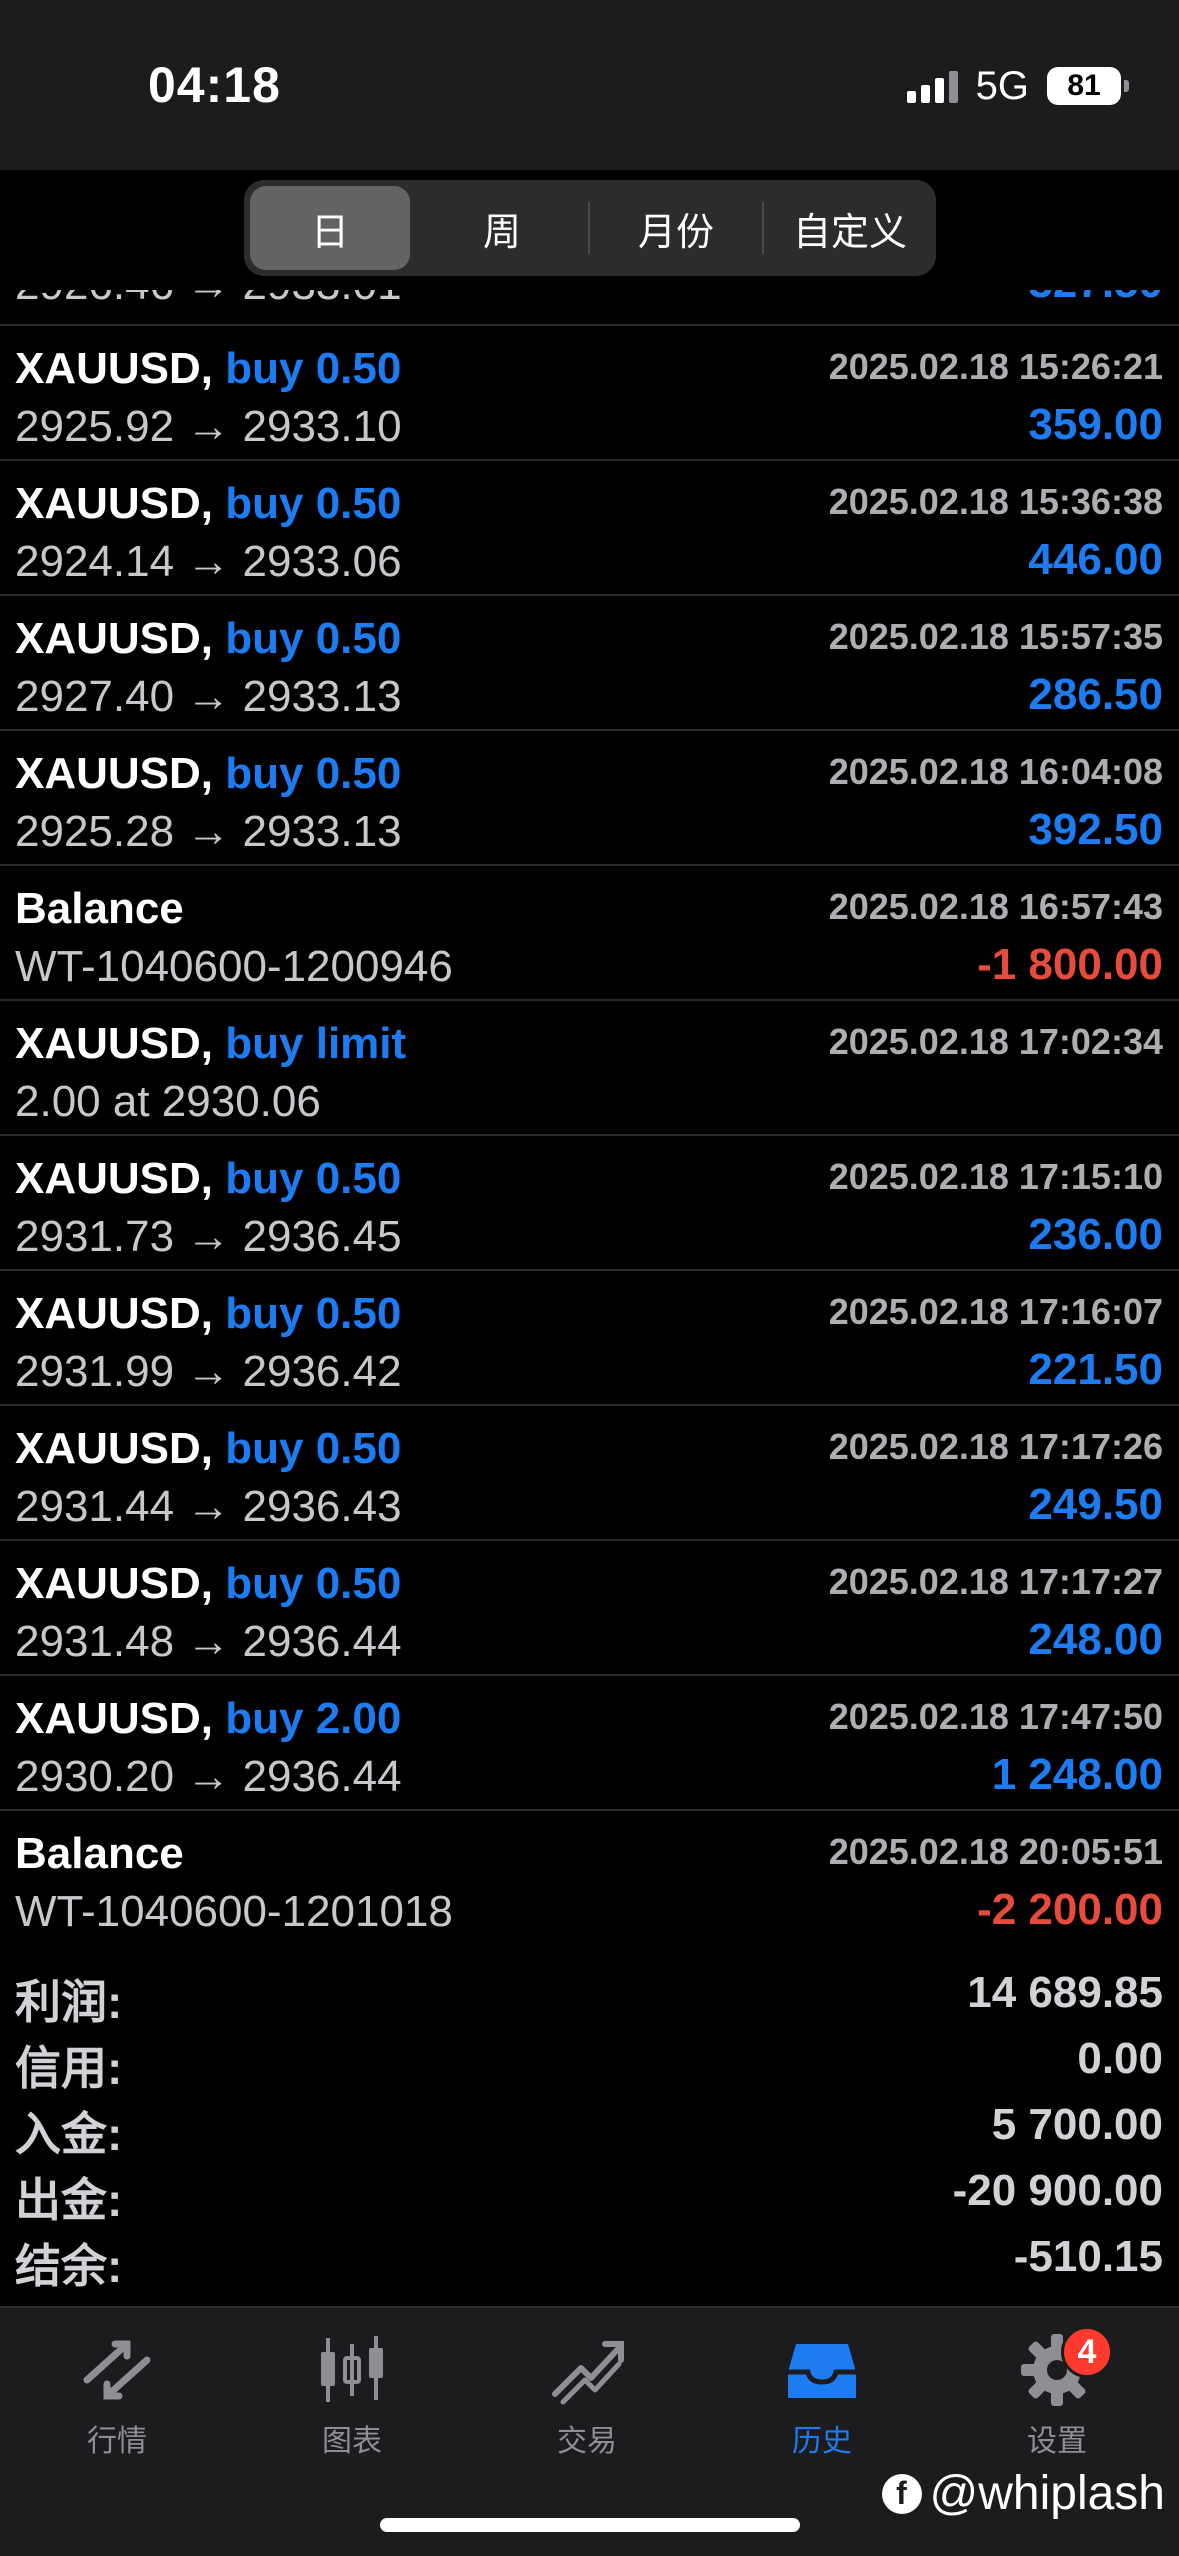 The width and height of the screenshot is (1179, 2556). Describe the element at coordinates (352, 2441) in the screenshot. I see `tab-label: 图表` at that location.